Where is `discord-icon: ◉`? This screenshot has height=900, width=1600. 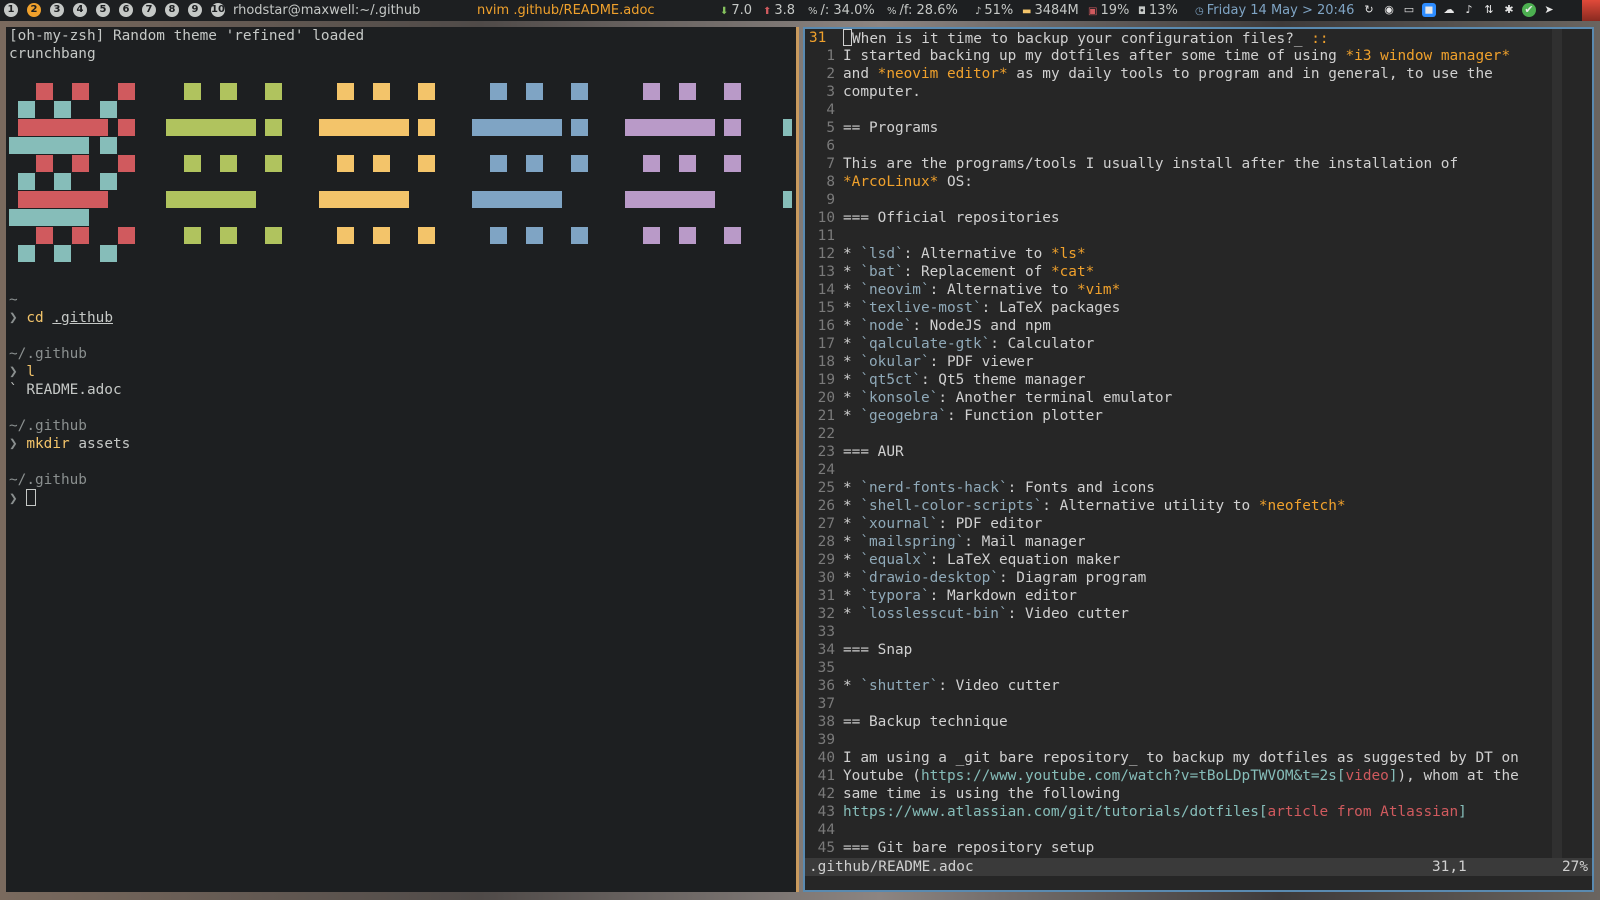 discord-icon: ◉ is located at coordinates (1389, 10).